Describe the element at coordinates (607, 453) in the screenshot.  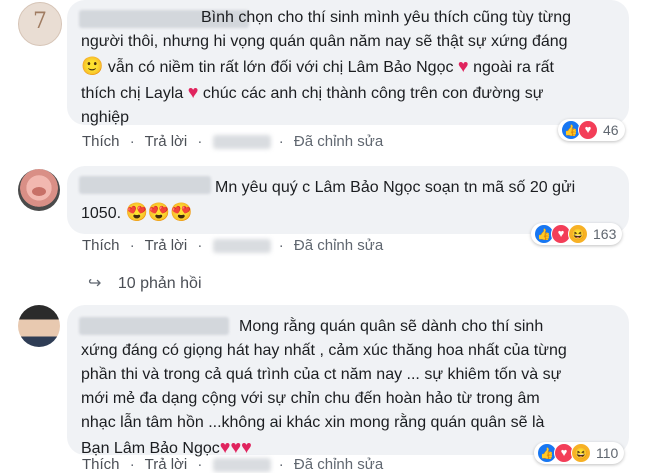
I see `reaction-count: 110` at that location.